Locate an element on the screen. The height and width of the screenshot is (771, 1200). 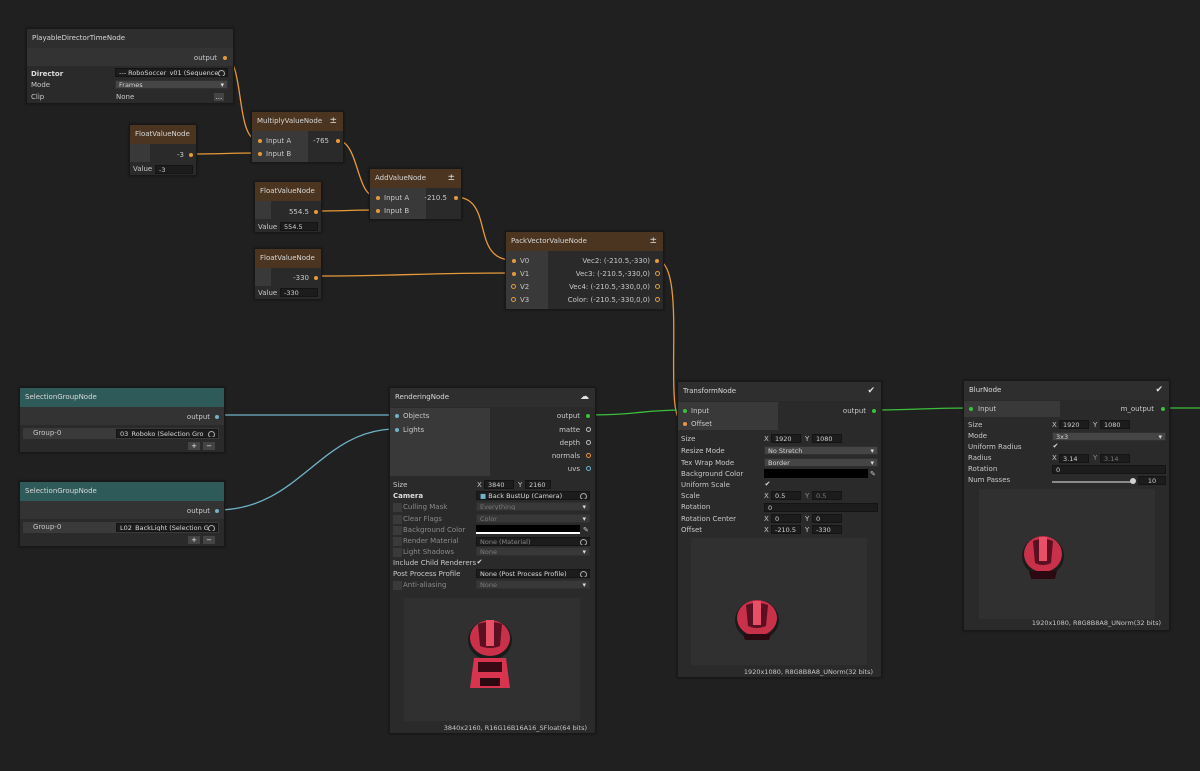
camera-field: ■ Back BustUp (Camera) is located at coordinates (533, 495).